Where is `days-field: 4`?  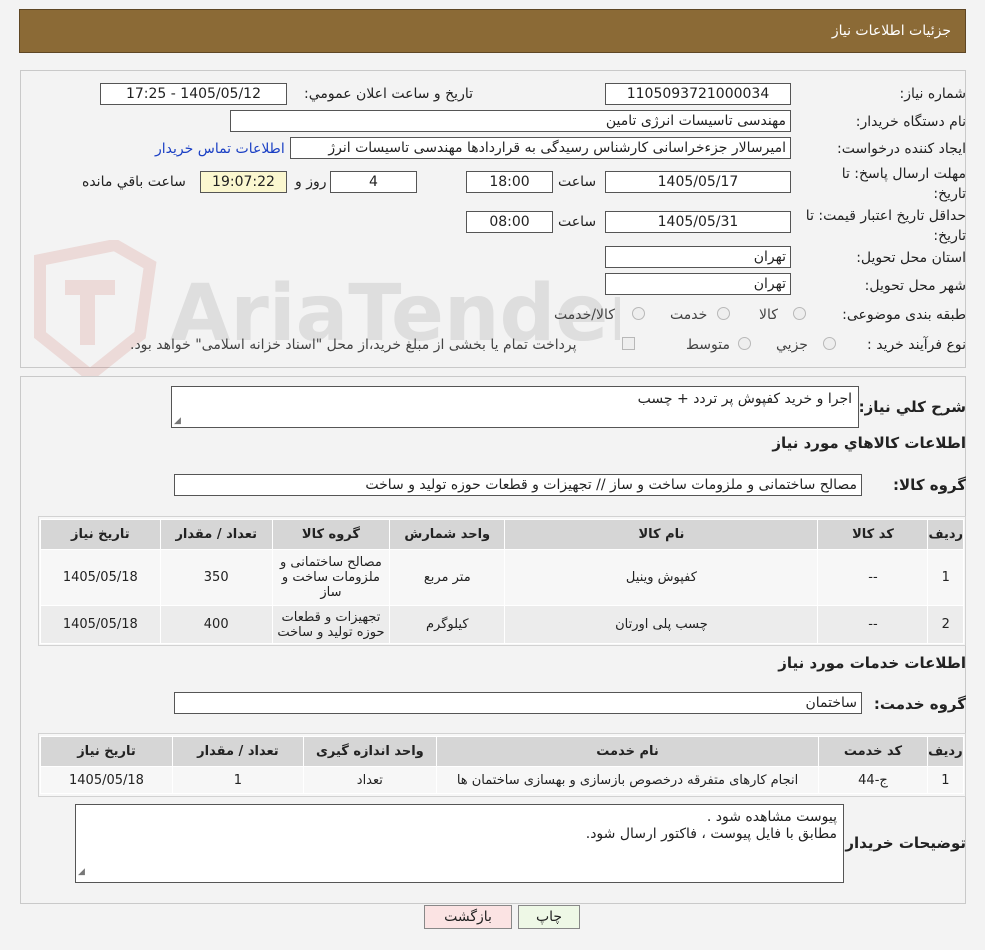
days-field: 4 is located at coordinates (373, 182).